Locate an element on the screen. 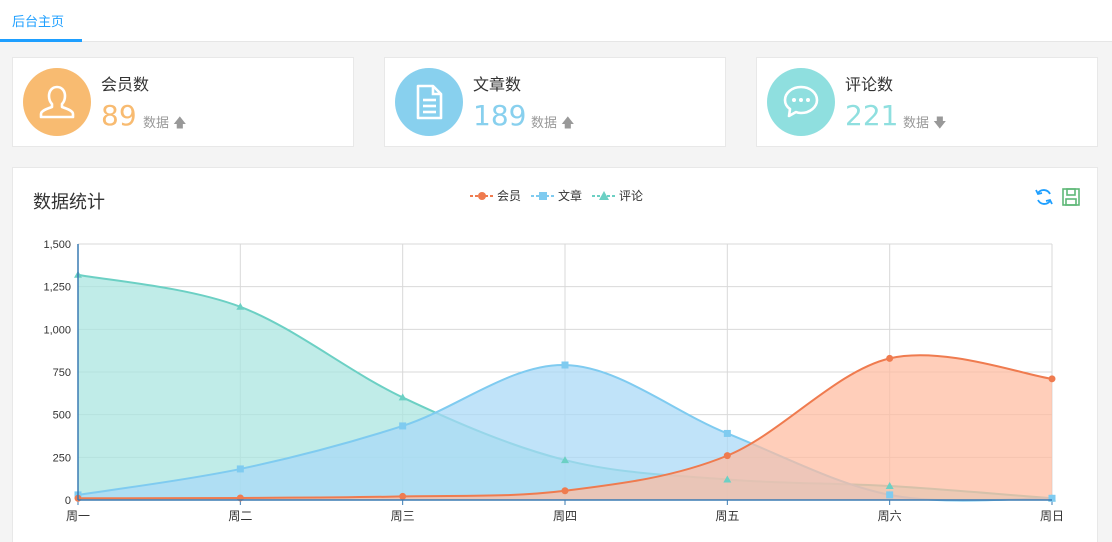 This screenshot has width=1112, height=542. tab-home: 后台主页 is located at coordinates (41, 21).